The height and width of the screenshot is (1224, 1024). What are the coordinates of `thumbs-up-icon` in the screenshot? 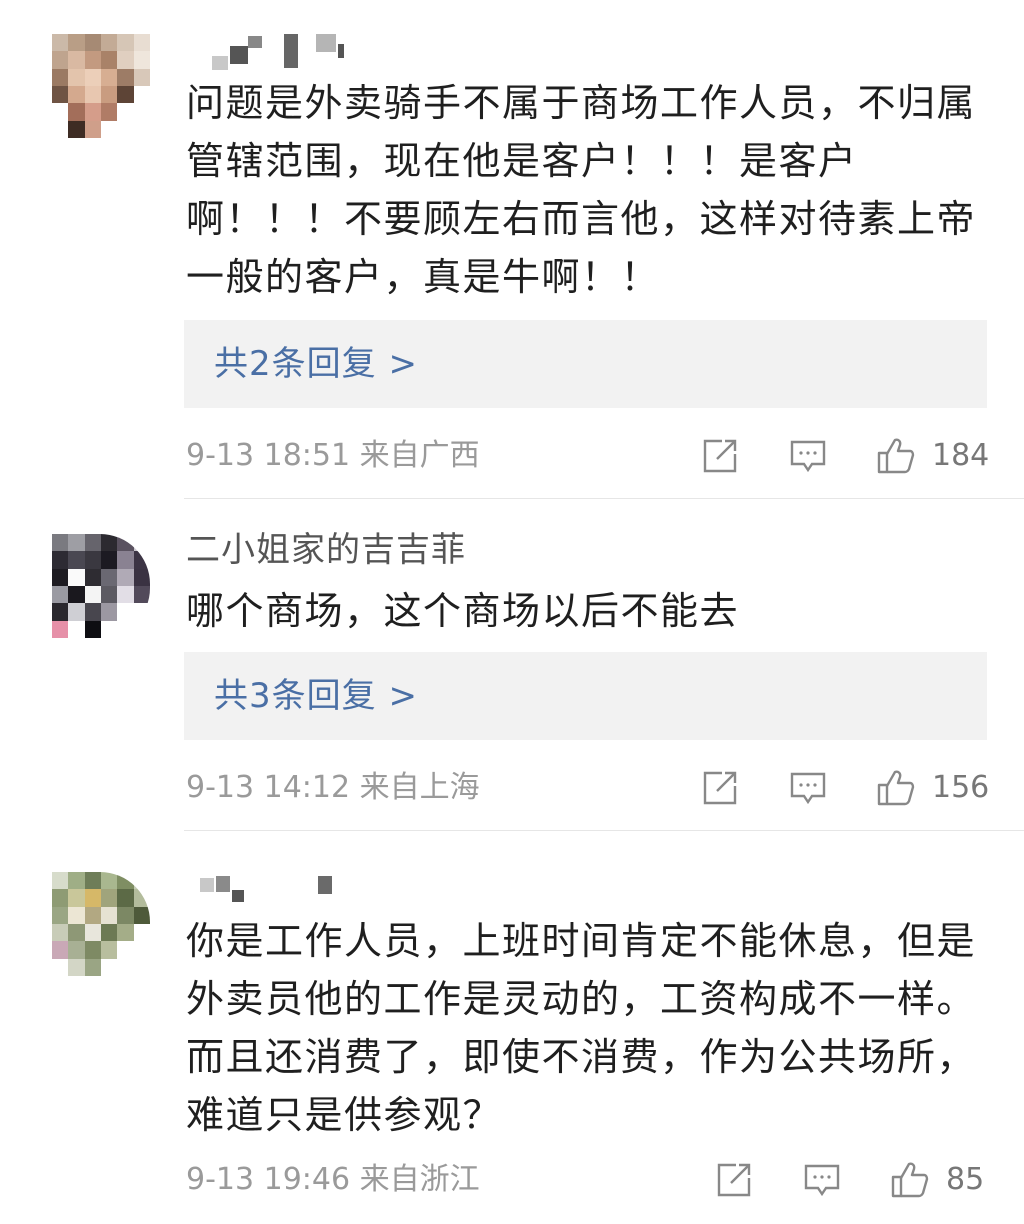 It's located at (910, 1180).